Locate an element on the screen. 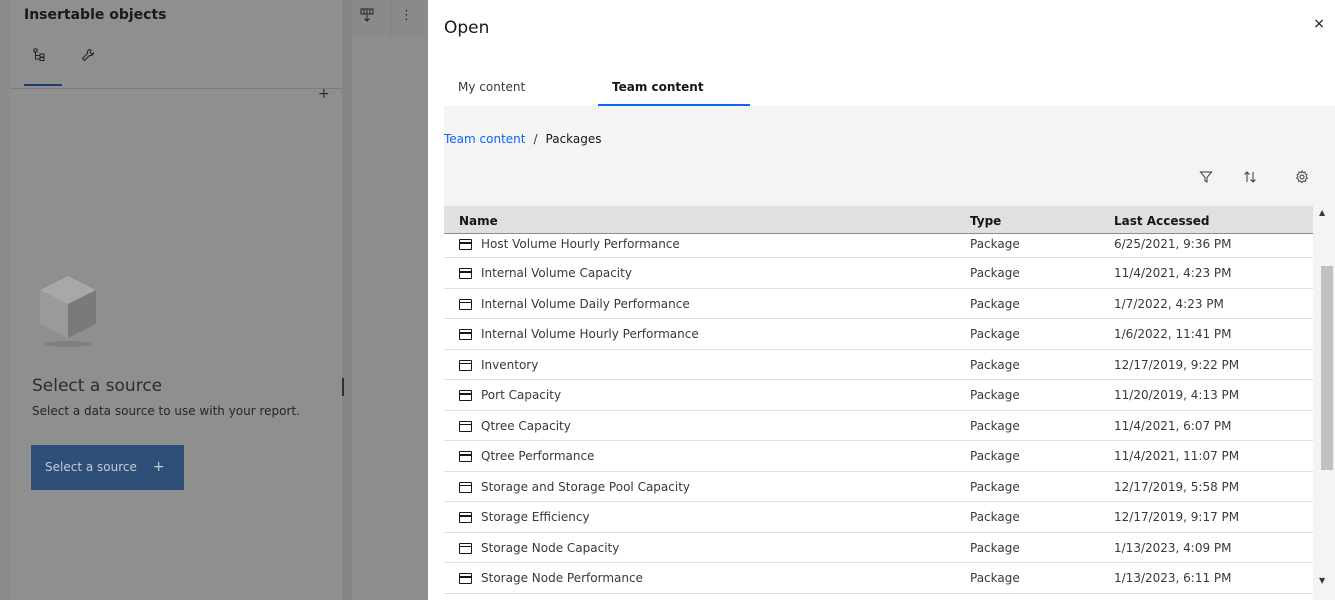 This screenshot has width=1335, height=600. scrollbar: ▲ ▼ is located at coordinates (1324, 403).